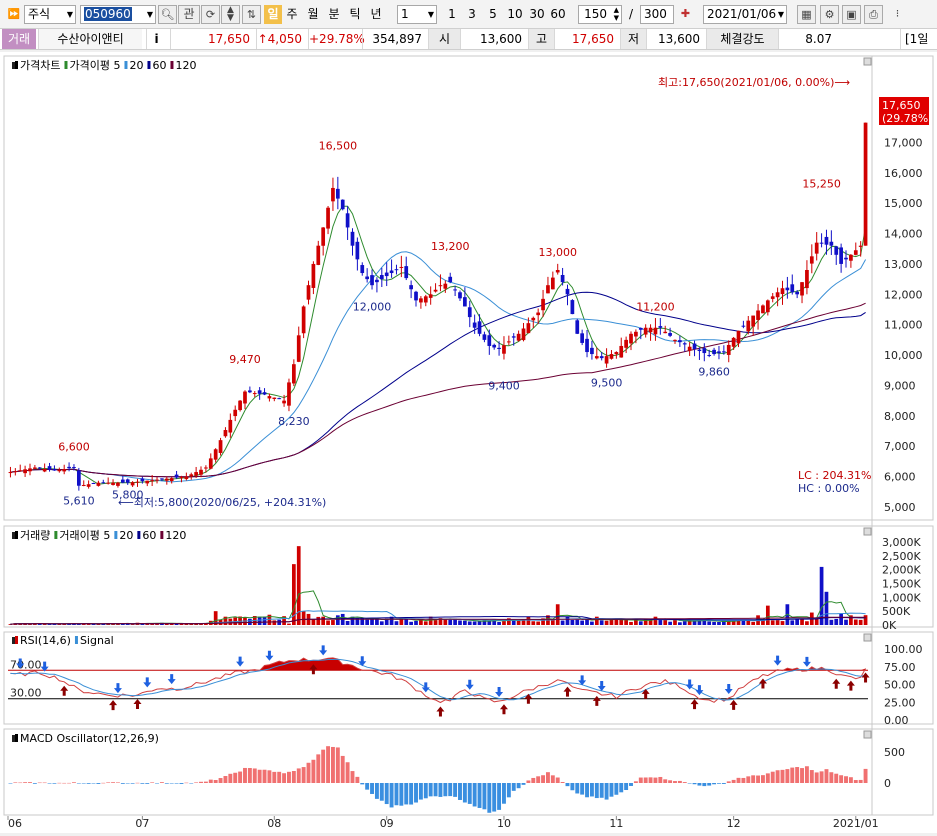 The image size is (937, 836). I want to click on panel-frame, so click(468, 678).